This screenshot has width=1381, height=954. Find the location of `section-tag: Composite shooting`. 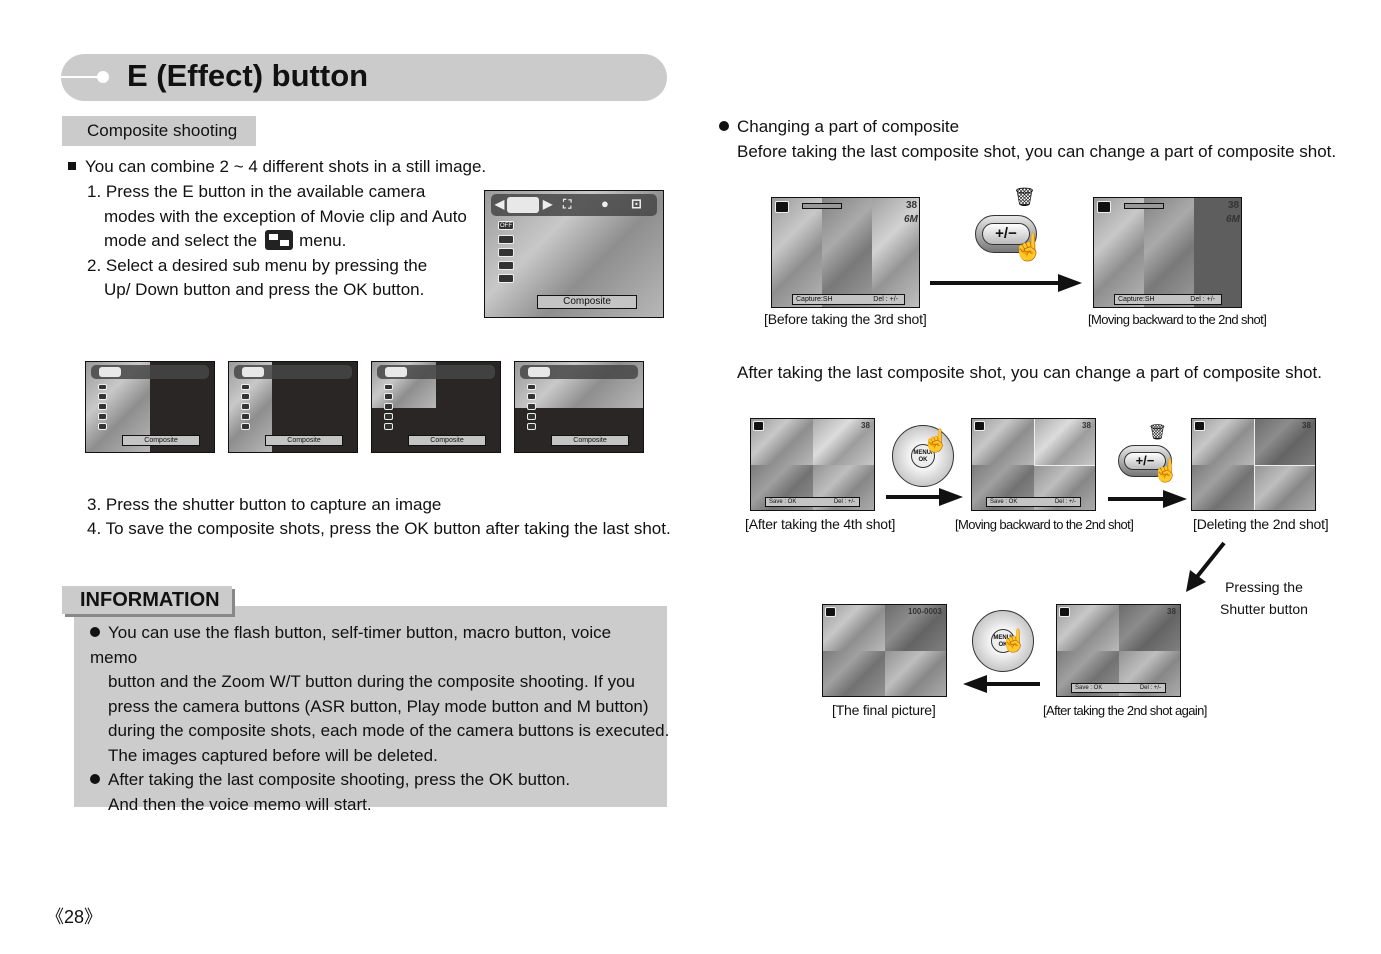

section-tag: Composite shooting is located at coordinates (159, 131).